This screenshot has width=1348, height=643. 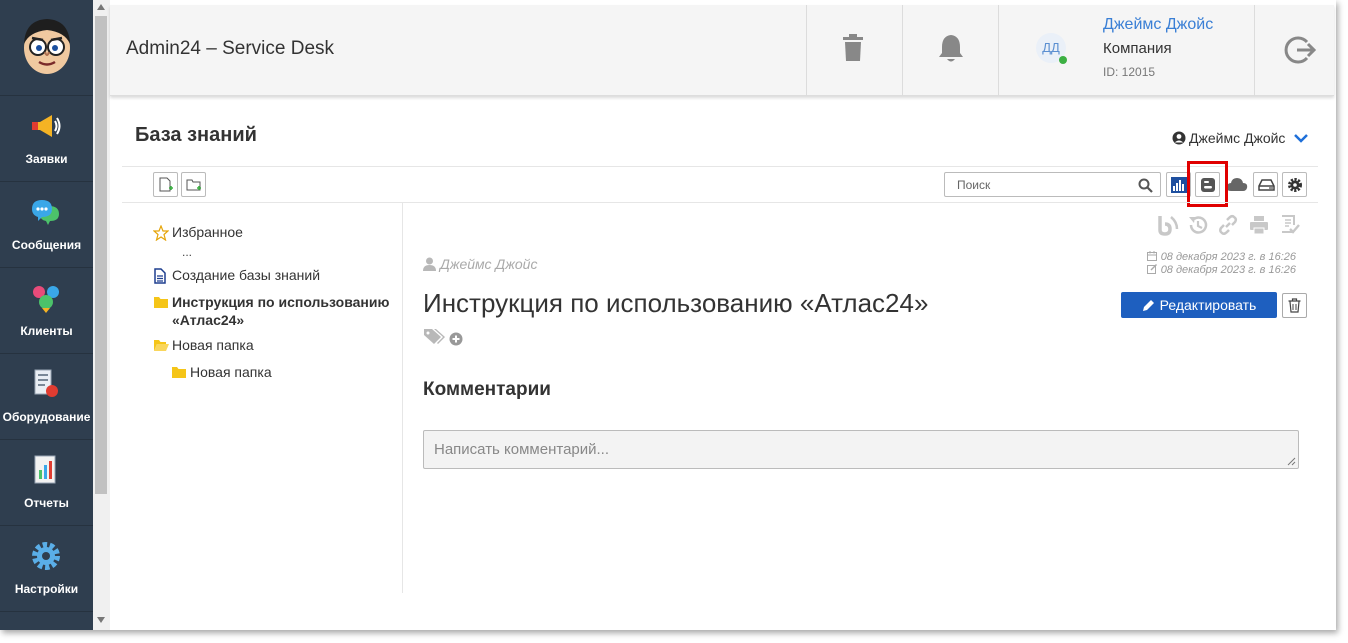 I want to click on article-author: Джеймс Джойс, so click(x=480, y=264).